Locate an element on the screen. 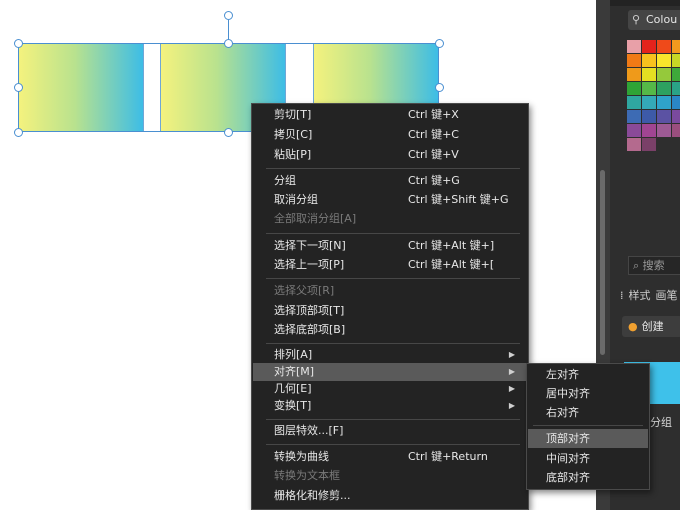  tab-styles: 样式 is located at coordinates (640, 295).